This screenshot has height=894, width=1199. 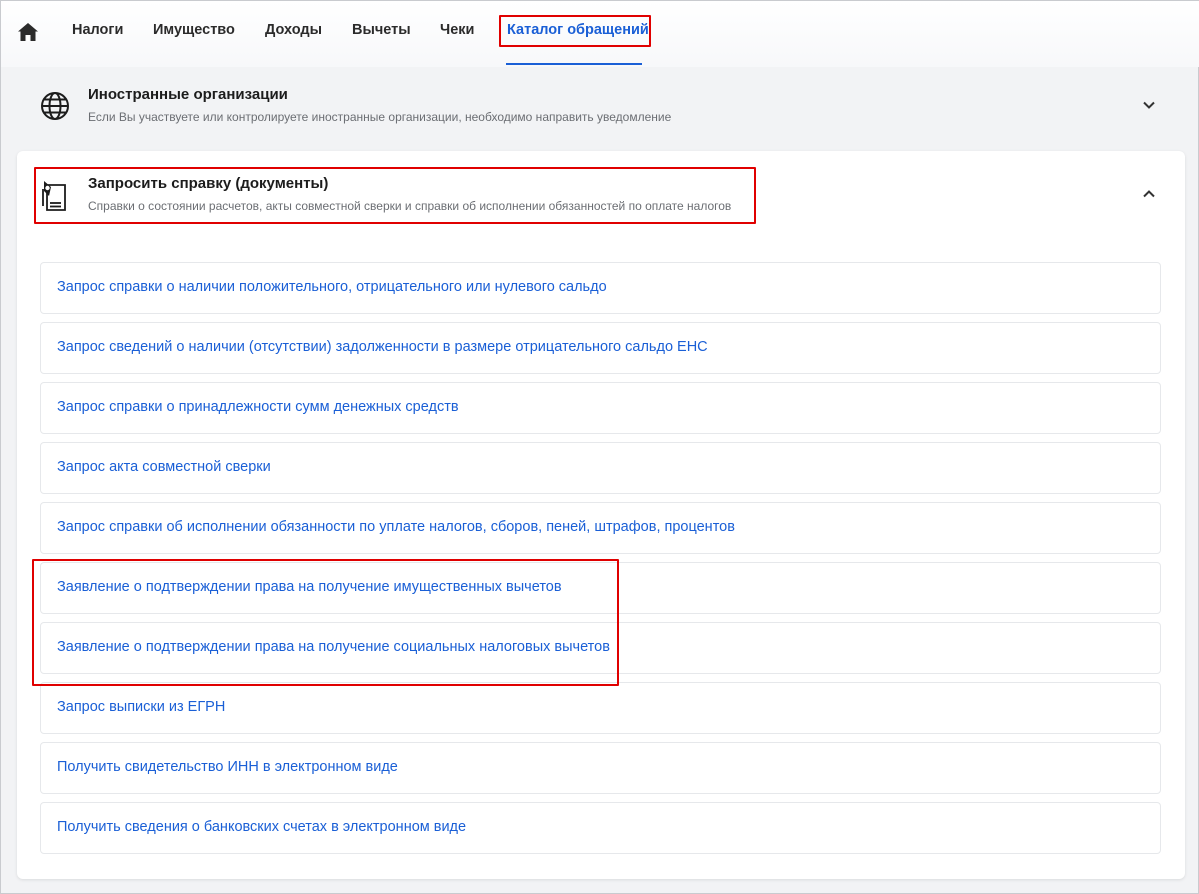 What do you see at coordinates (578, 30) in the screenshot?
I see `nav-item-request-catalog: Каталог обращений` at bounding box center [578, 30].